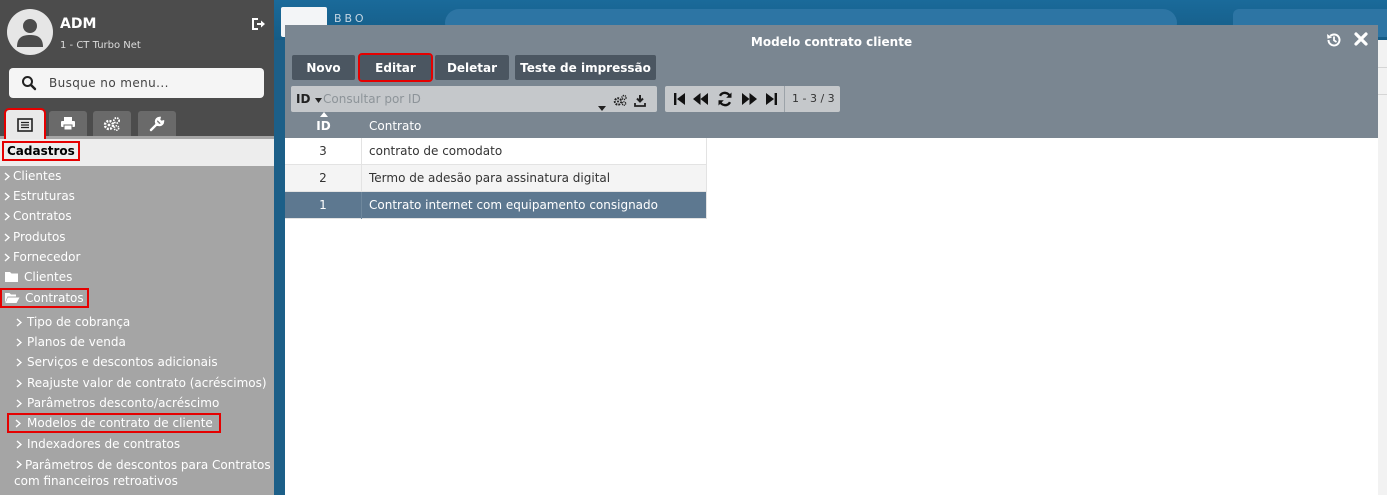 The height and width of the screenshot is (495, 1387). I want to click on table-row: 3 contrato de comodato, so click(496, 151).